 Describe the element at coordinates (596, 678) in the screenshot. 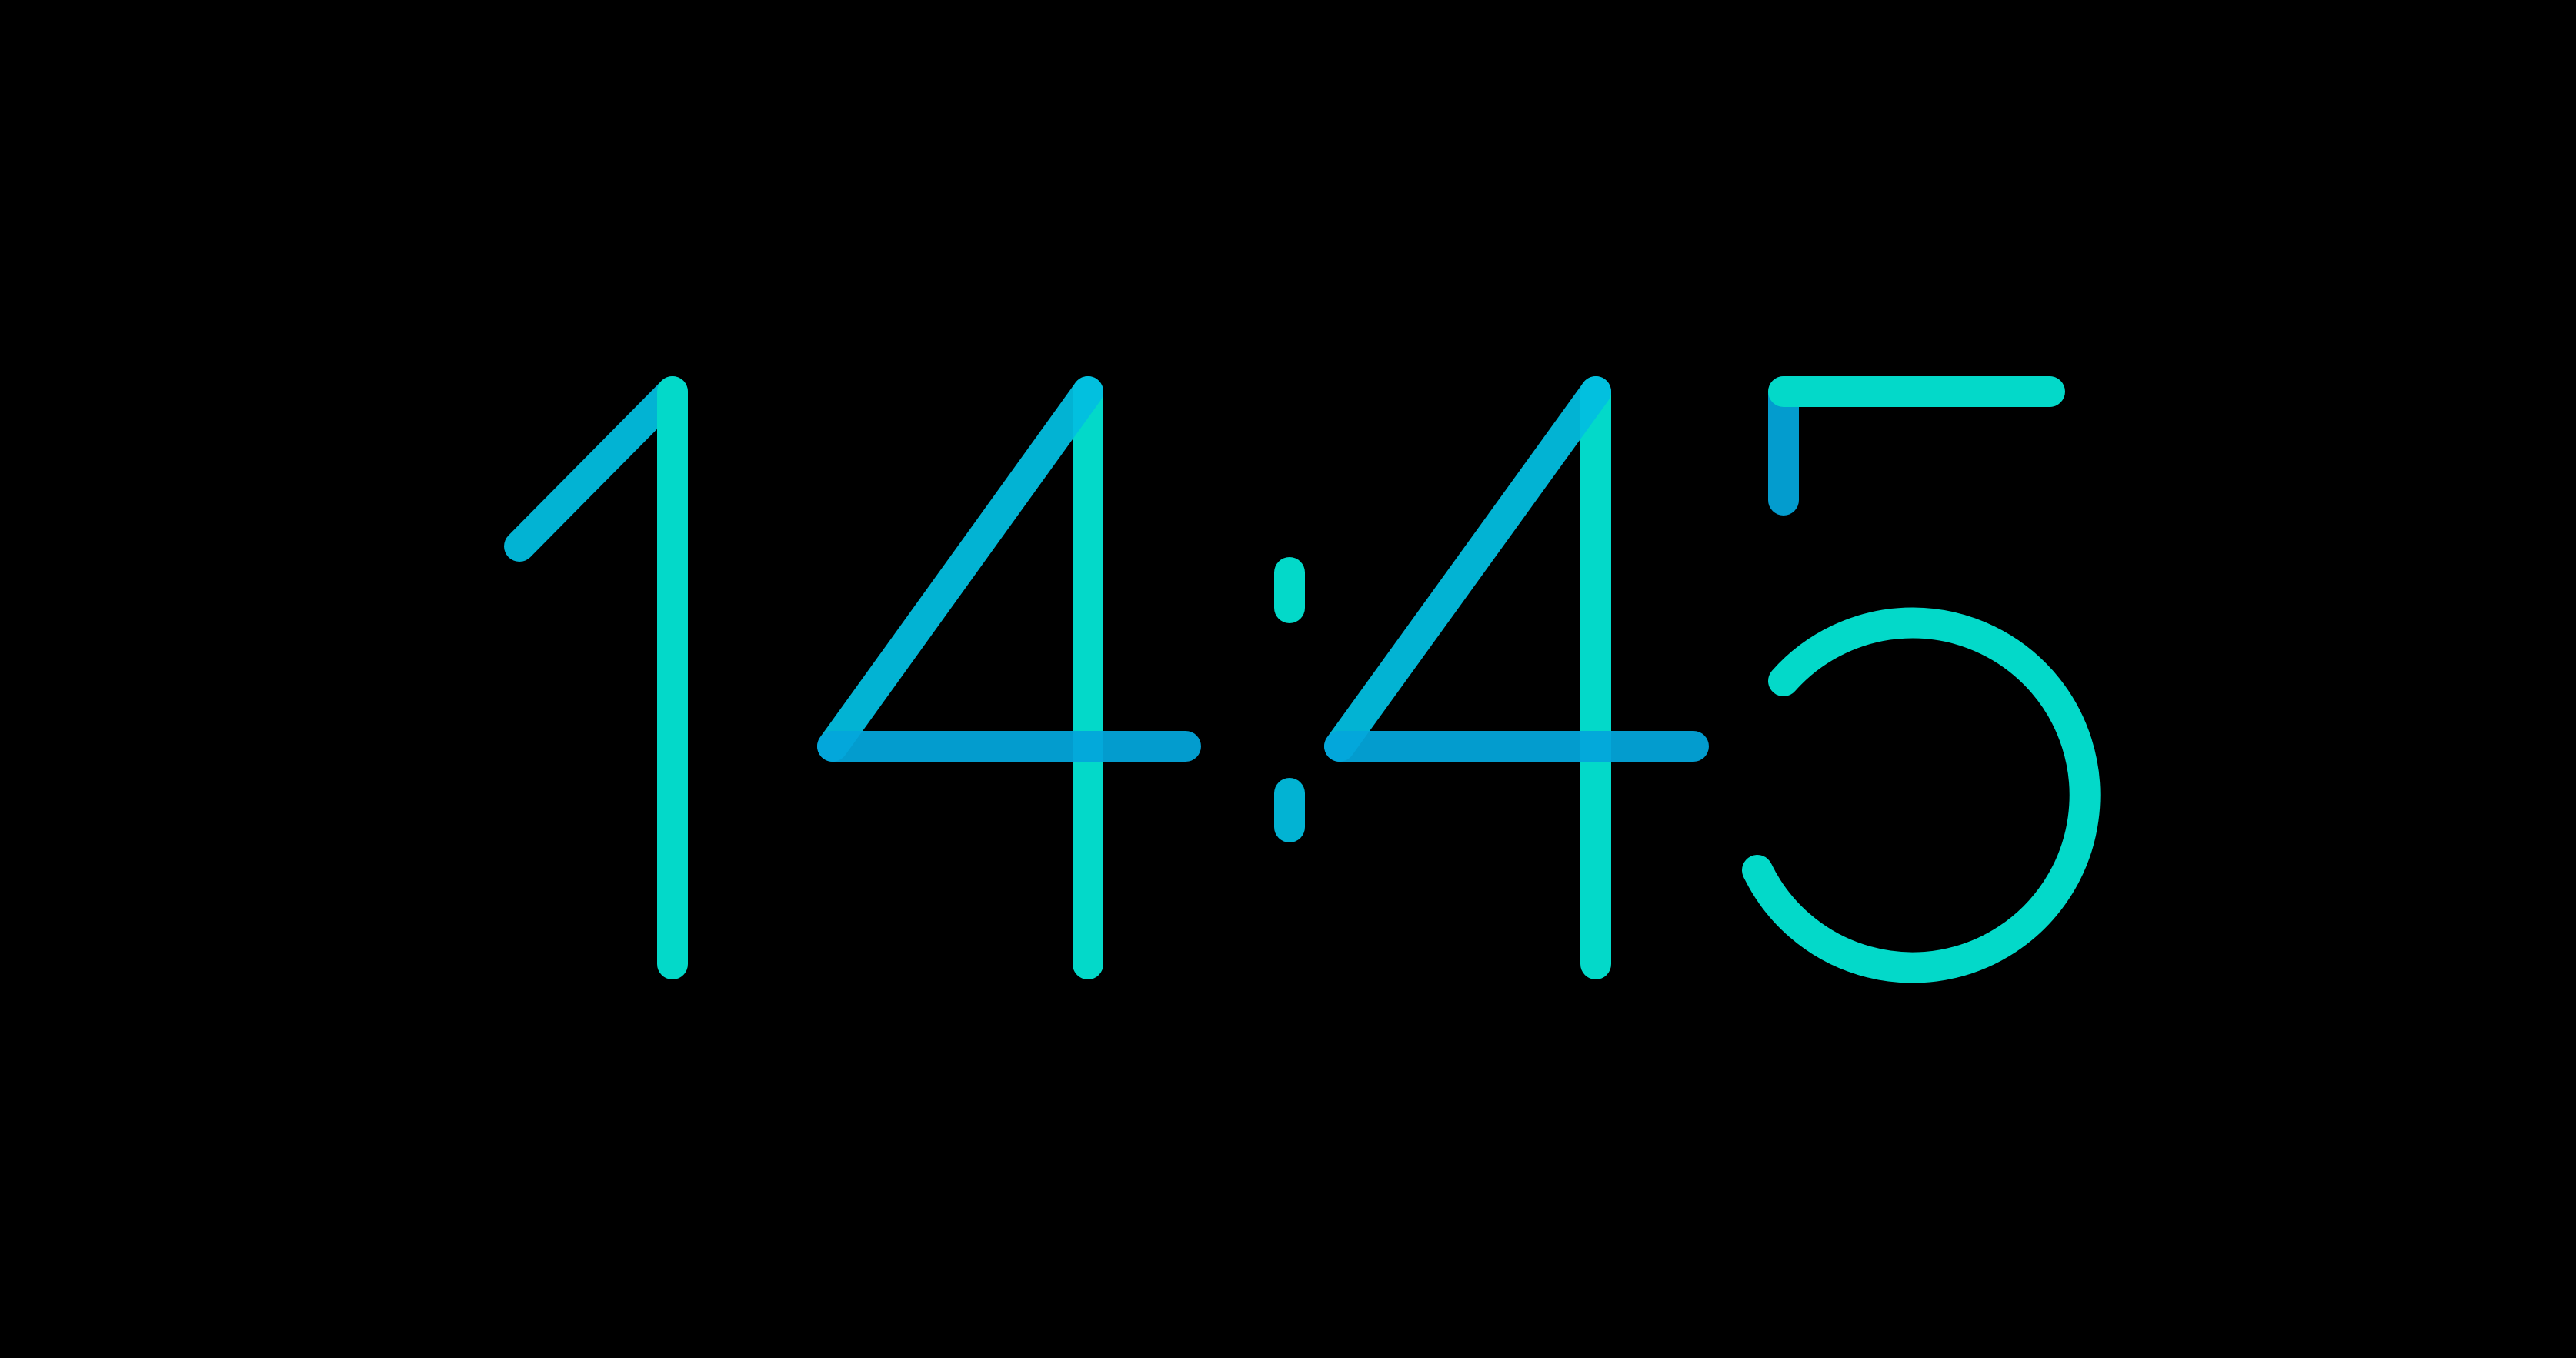

I see `digit-hour-tens` at that location.